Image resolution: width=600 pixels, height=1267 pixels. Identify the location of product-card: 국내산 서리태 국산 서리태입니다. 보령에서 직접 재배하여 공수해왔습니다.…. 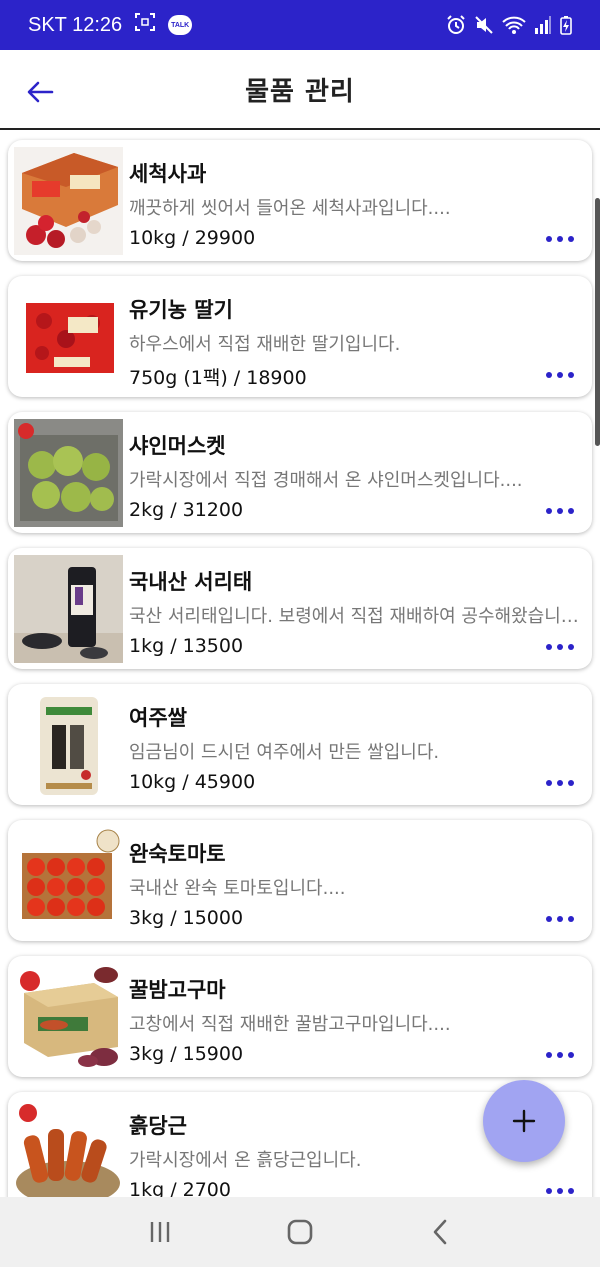
(300, 608).